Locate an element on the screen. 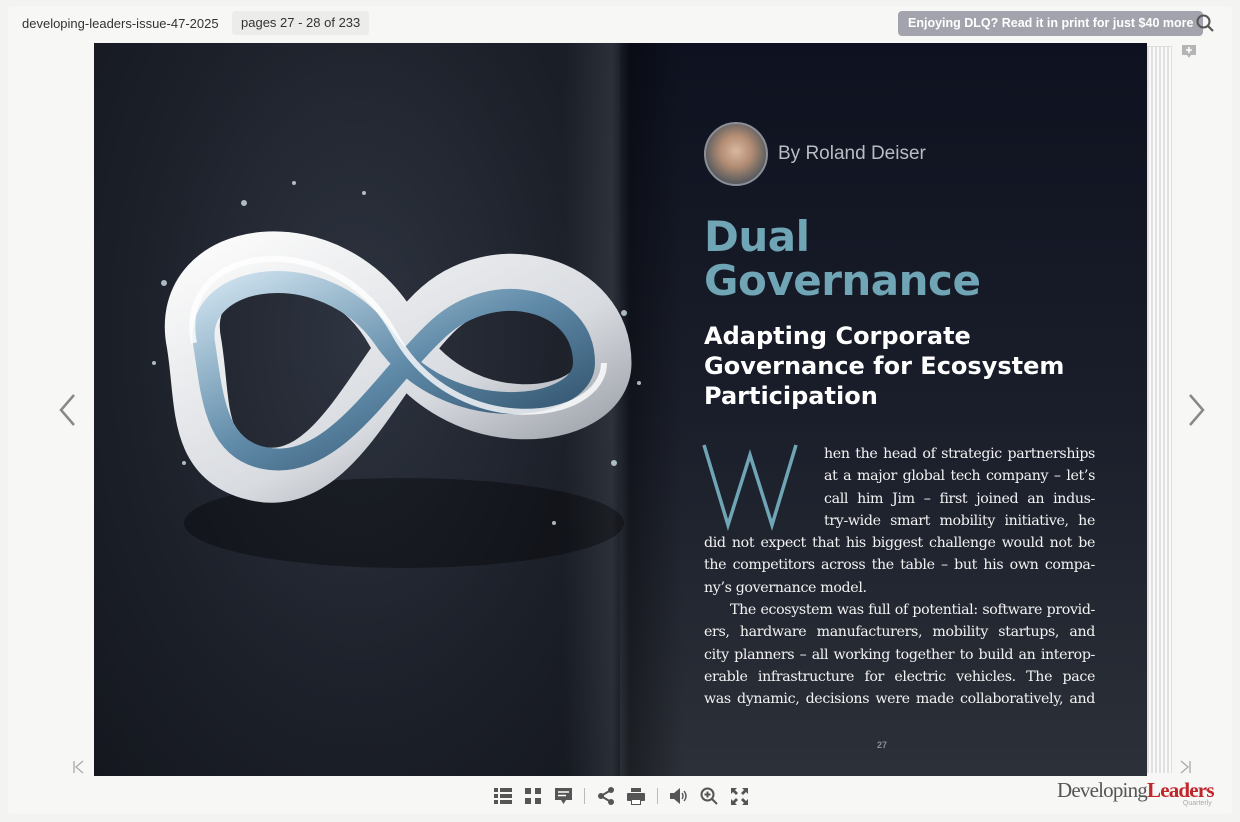 The image size is (1240, 822). logo-text-accent: Leaders is located at coordinates (1180, 790).